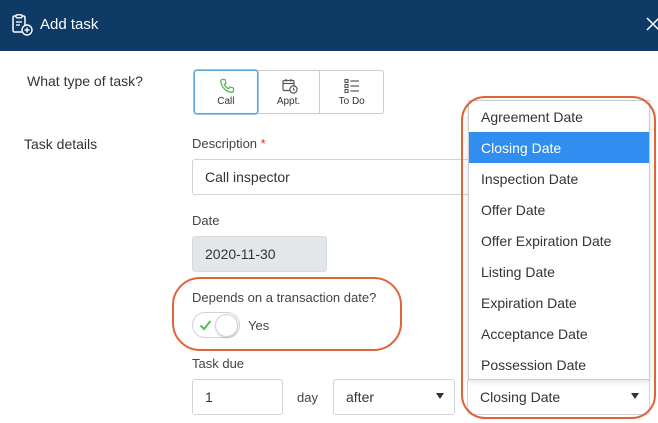  I want to click on task-type-call: Call, so click(226, 92).